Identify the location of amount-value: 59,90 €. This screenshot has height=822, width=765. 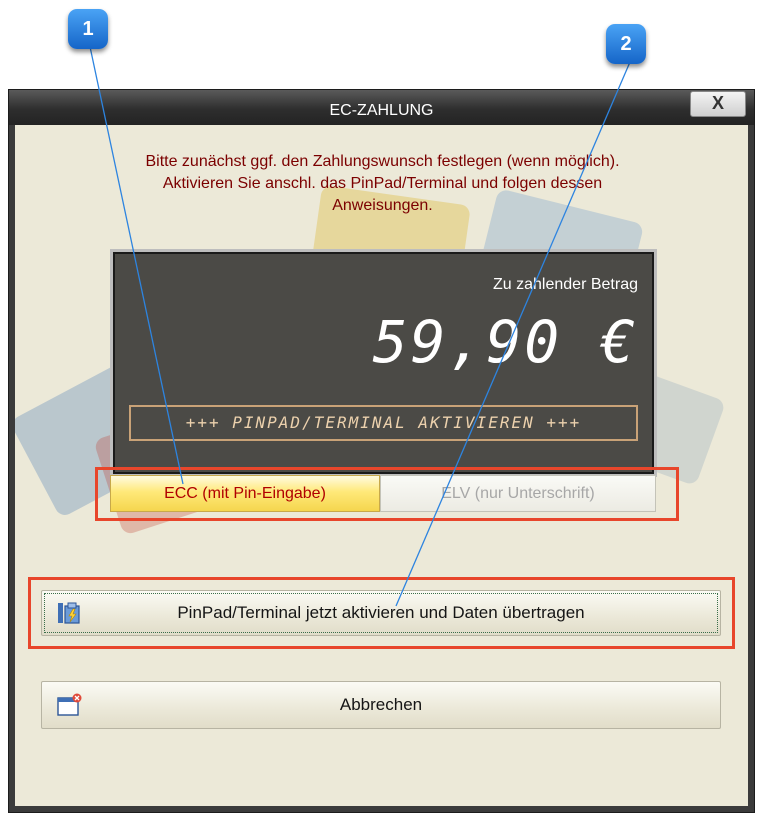
(505, 342).